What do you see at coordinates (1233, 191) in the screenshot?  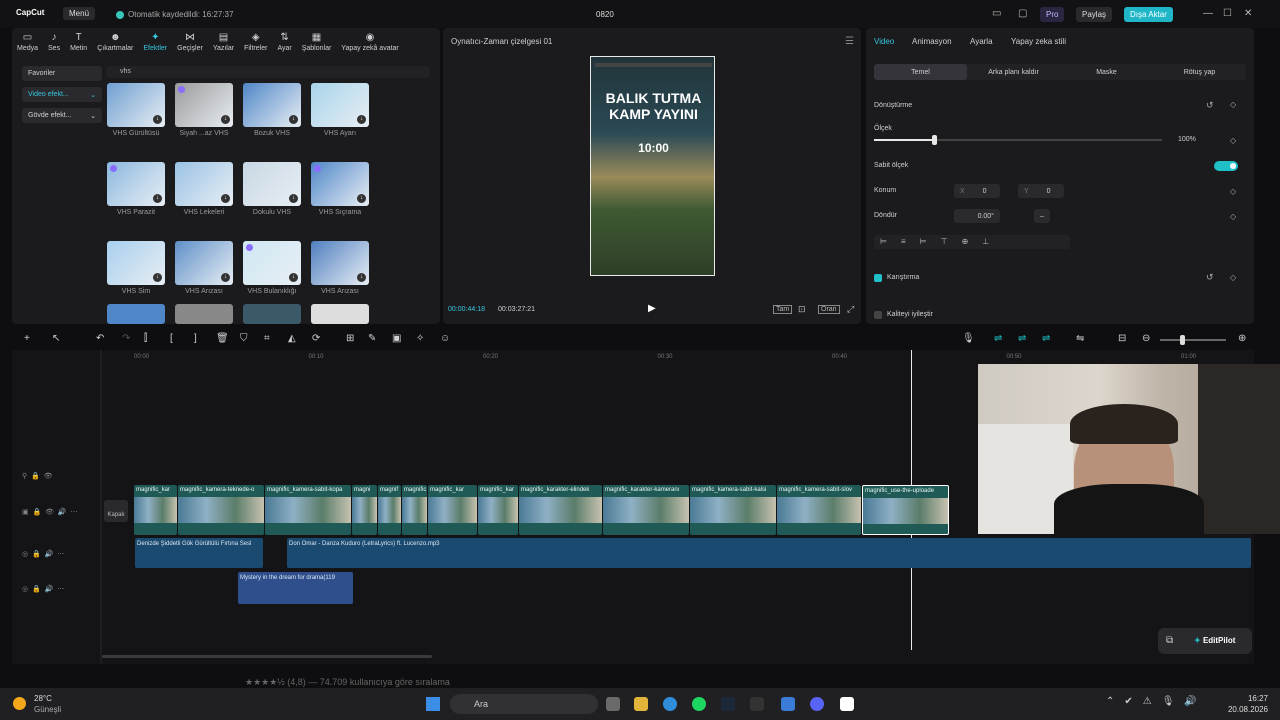 I see `position-keyframe-icon: ◇` at bounding box center [1233, 191].